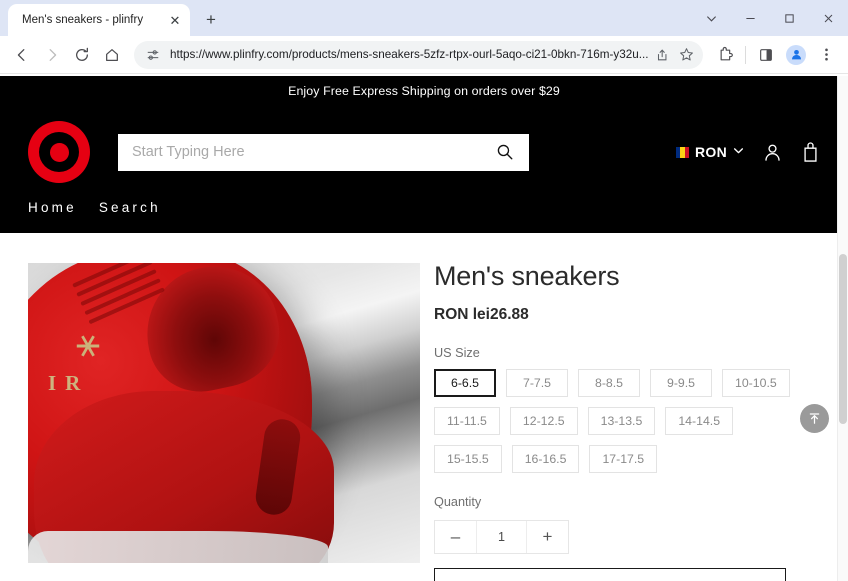 The width and height of the screenshot is (848, 581). Describe the element at coordinates (424, 211) in the screenshot. I see `site-nav: Home Search` at that location.